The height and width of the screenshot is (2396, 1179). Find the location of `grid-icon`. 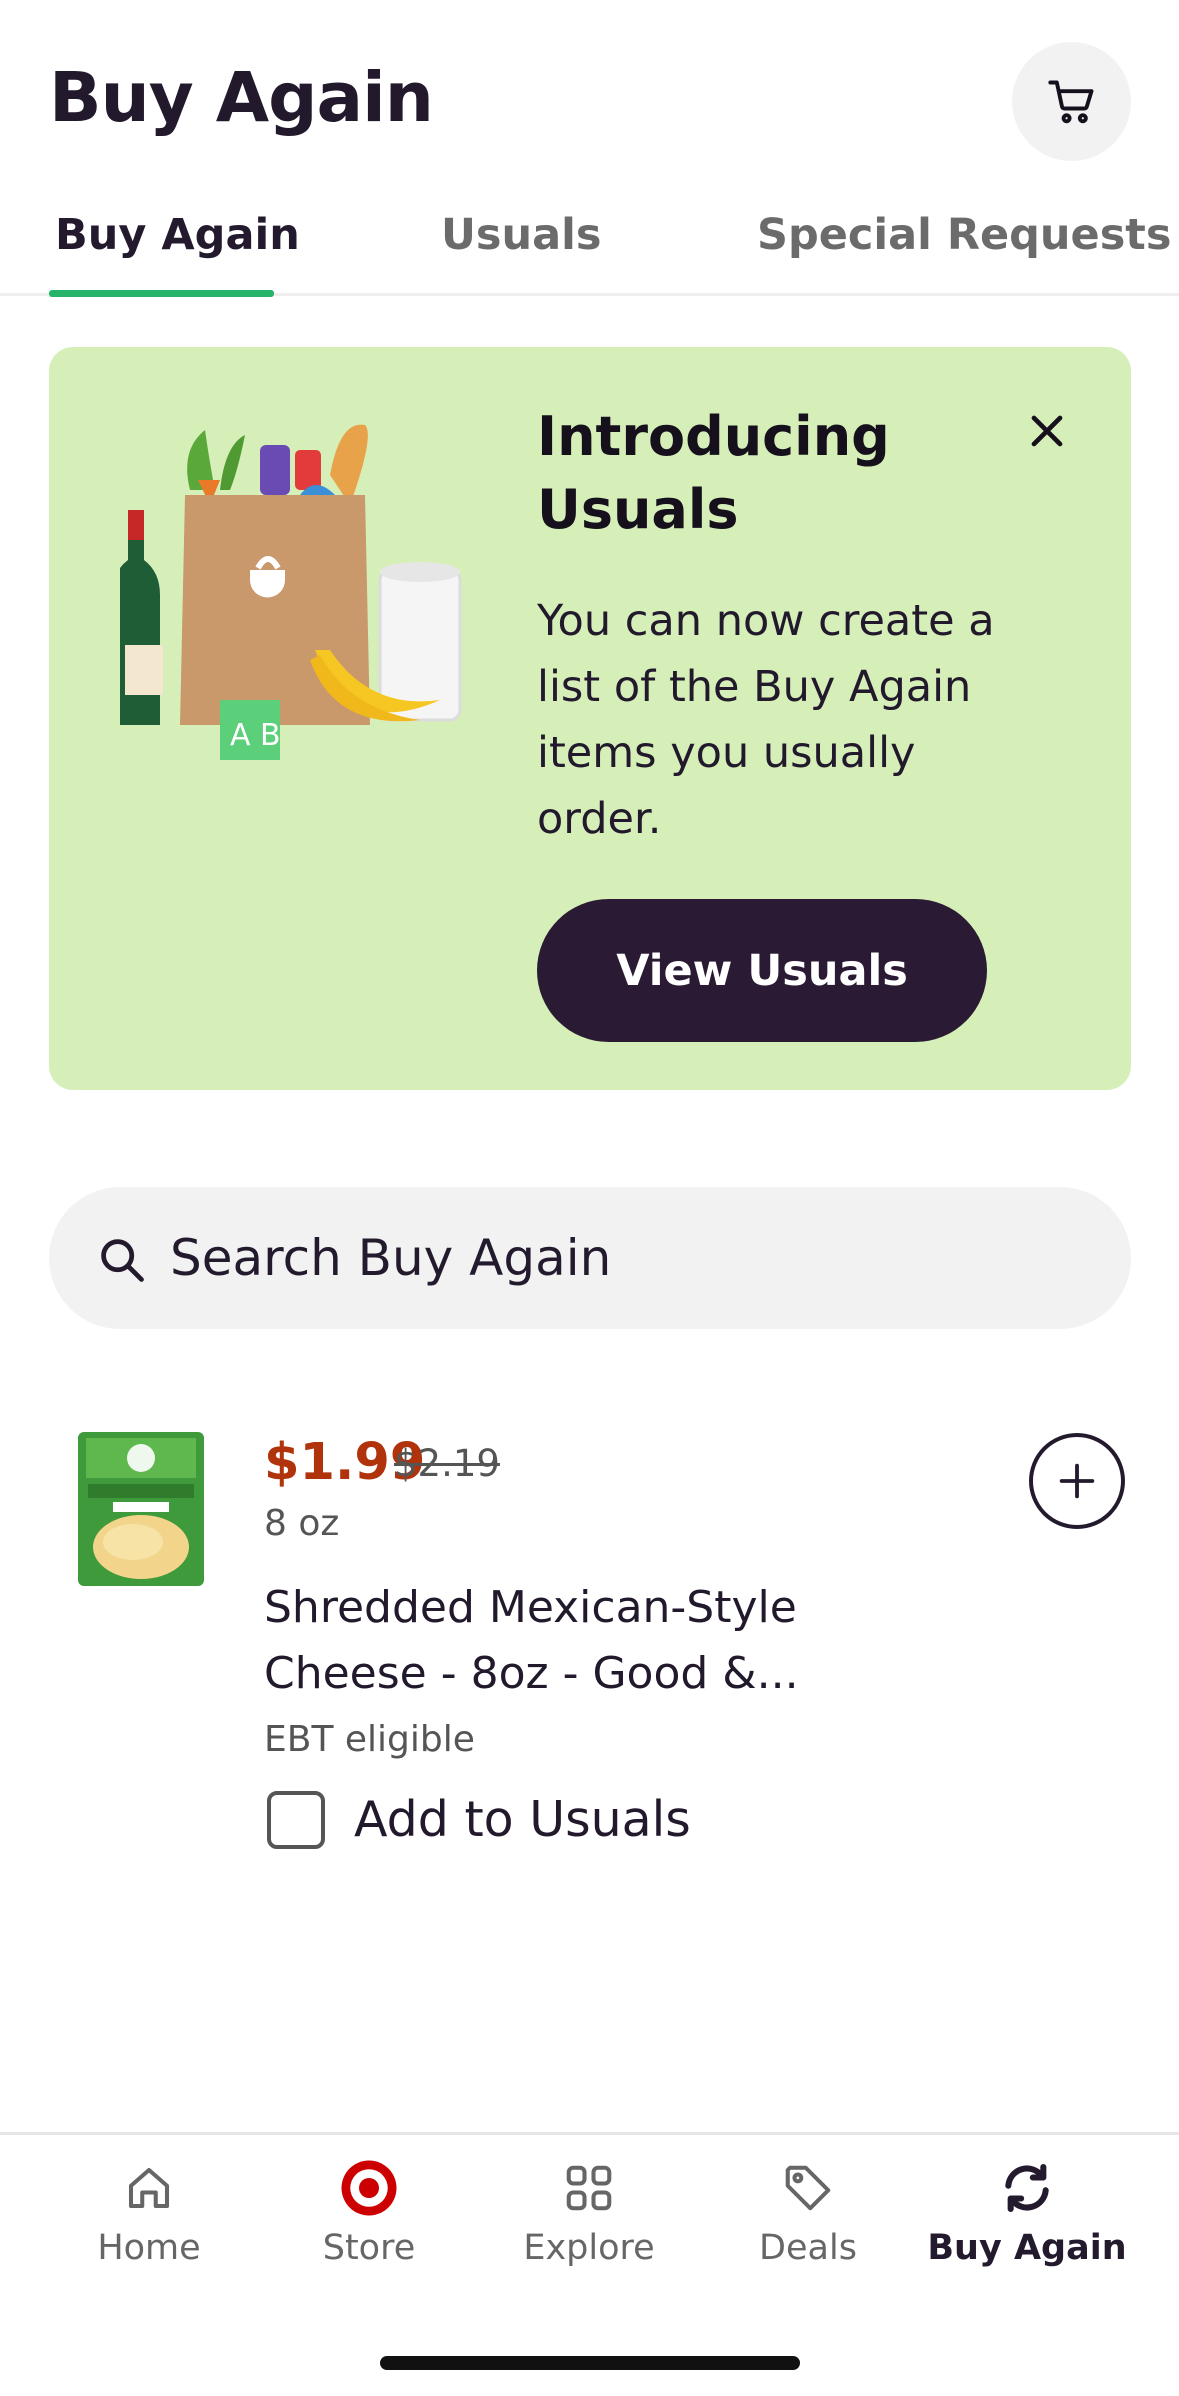

grid-icon is located at coordinates (589, 2188).